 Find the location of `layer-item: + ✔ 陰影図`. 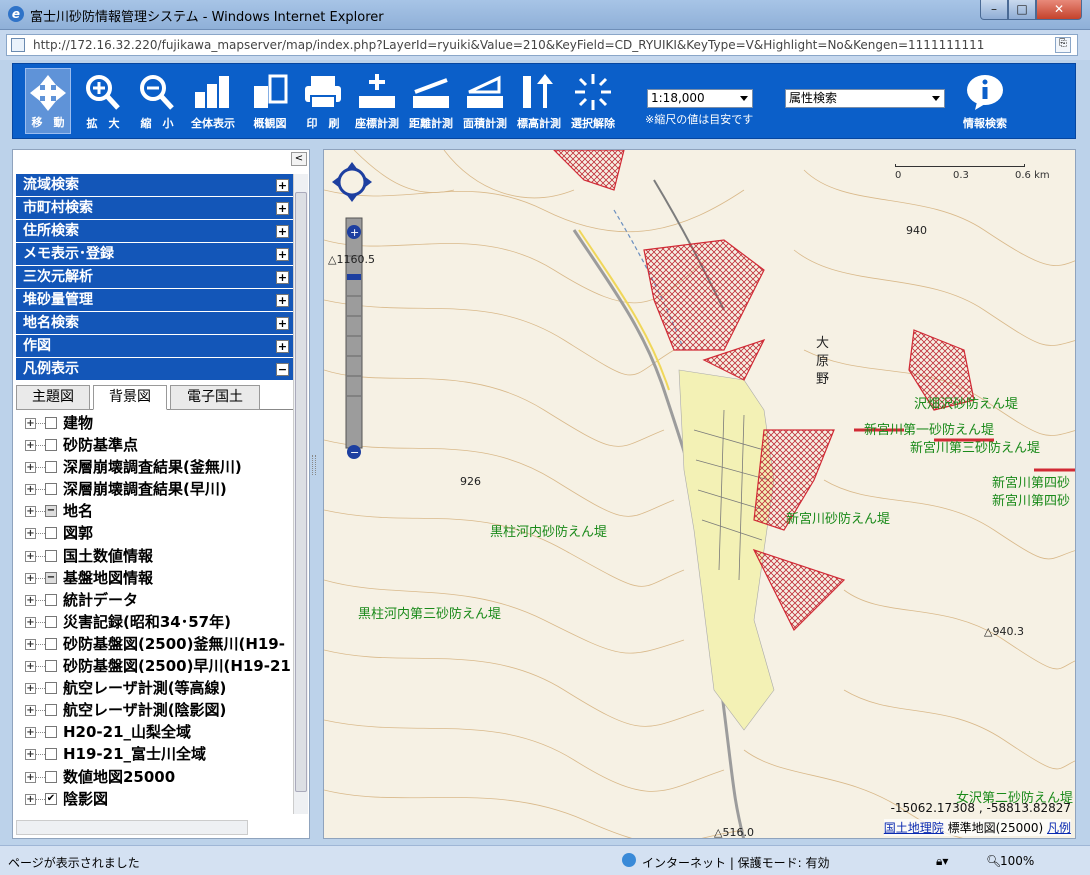

layer-item: + ✔ 陰影図 is located at coordinates (155, 799).